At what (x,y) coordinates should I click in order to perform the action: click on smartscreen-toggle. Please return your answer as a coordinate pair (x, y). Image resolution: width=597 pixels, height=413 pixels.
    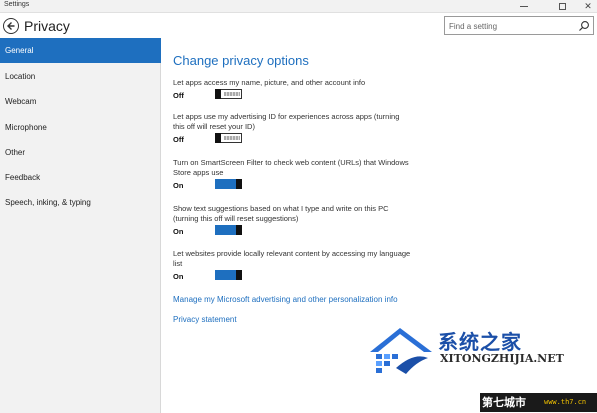
    Looking at the image, I should click on (228, 184).